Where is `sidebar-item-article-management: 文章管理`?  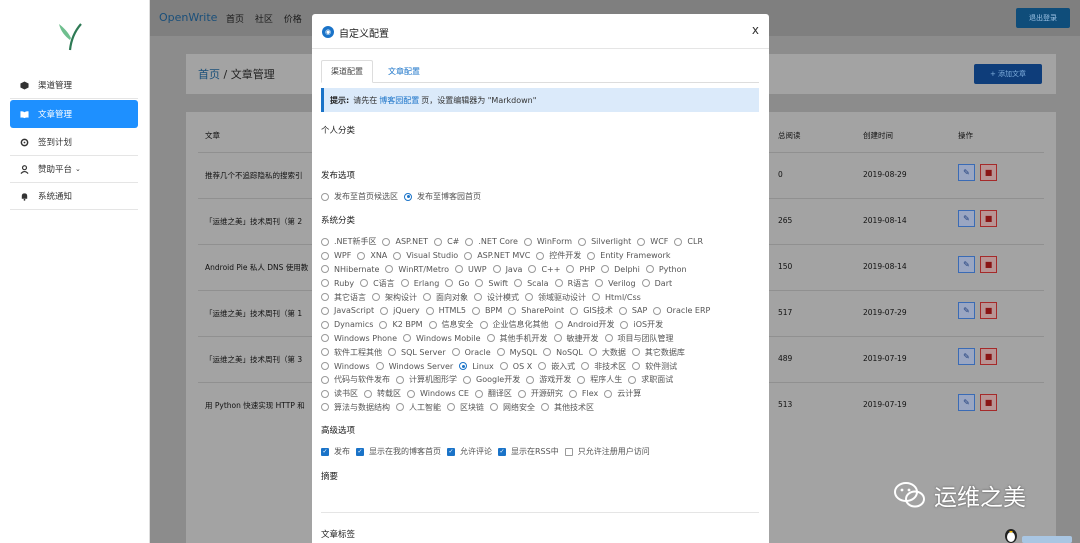
sidebar-item-article-management: 文章管理 is located at coordinates (74, 114).